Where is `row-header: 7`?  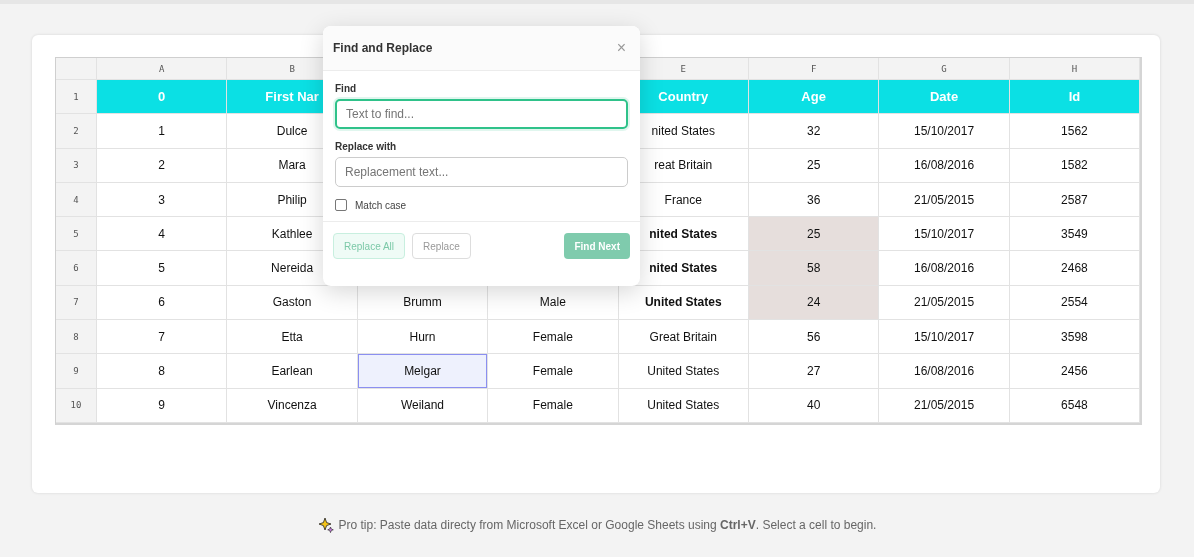
row-header: 7 is located at coordinates (76, 302).